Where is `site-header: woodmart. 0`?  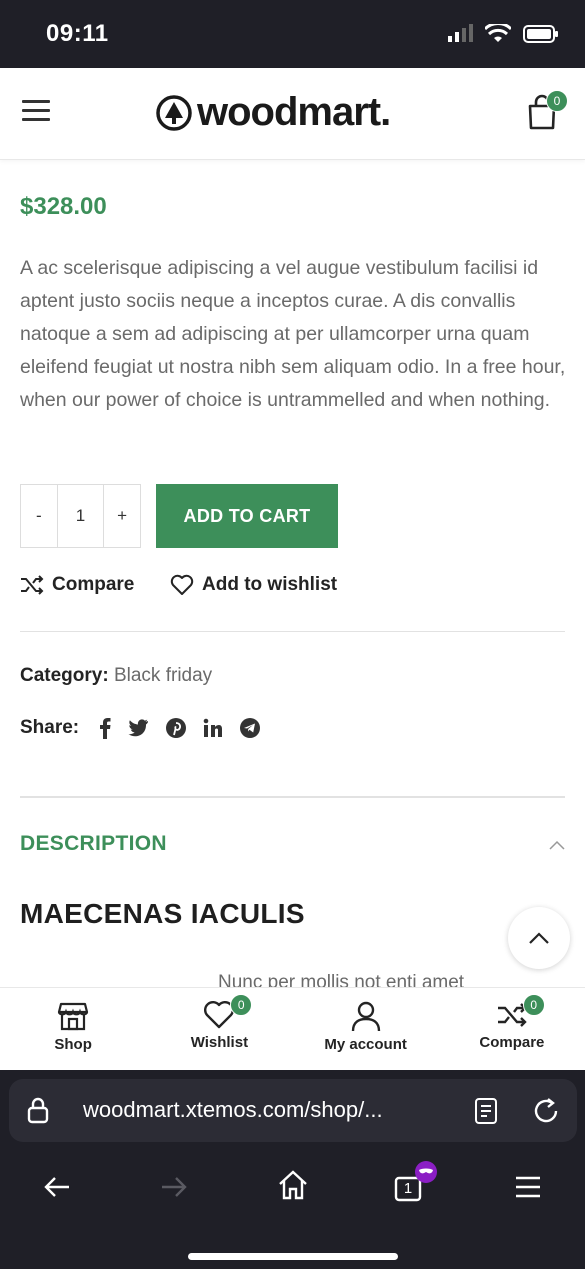 site-header: woodmart. 0 is located at coordinates (292, 114).